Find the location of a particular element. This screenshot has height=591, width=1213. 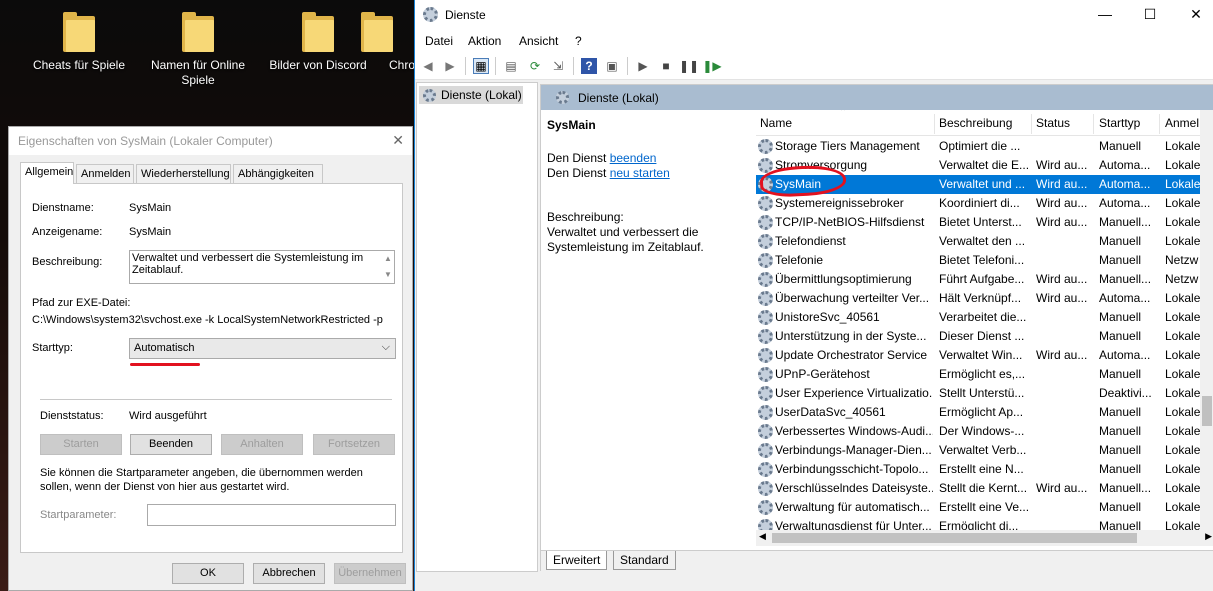

apply-button: Übernehmen is located at coordinates (370, 573).